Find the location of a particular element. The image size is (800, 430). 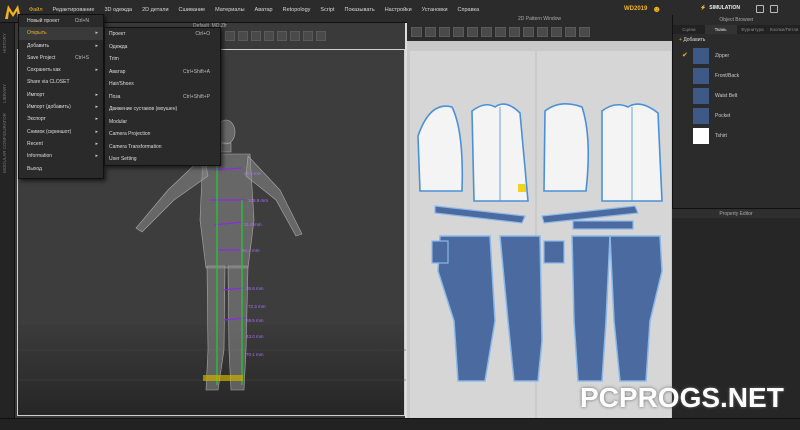

pin-tool-icon is located at coordinates (256, 36).